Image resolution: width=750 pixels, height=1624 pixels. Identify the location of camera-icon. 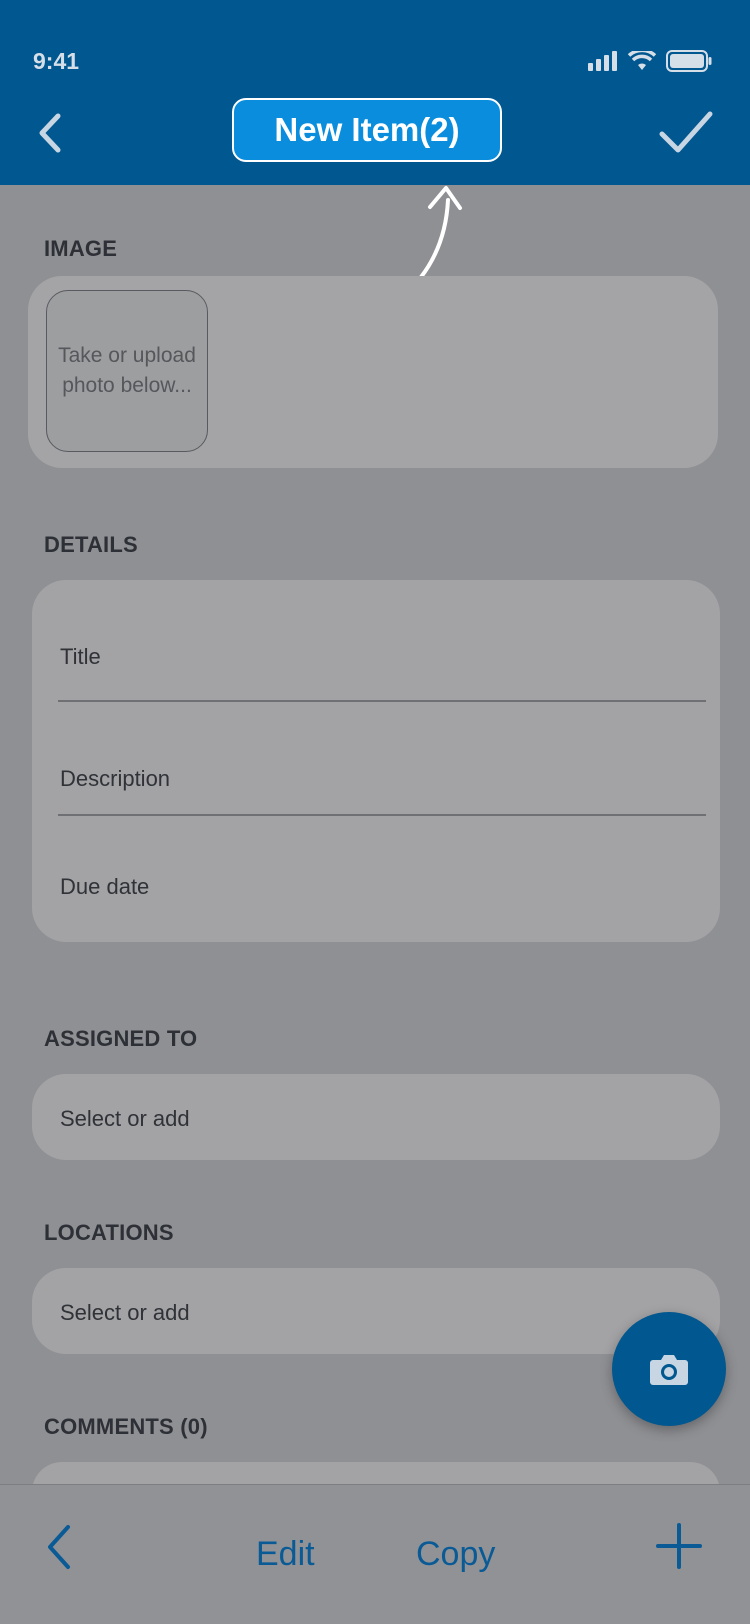
(669, 1370).